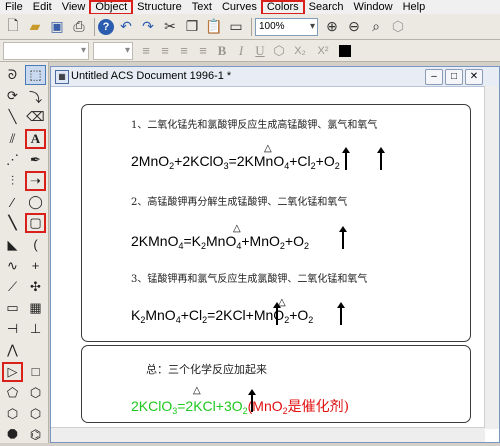 The width and height of the screenshot is (500, 446). What do you see at coordinates (12, 393) in the screenshot?
I see `cyclopentane-icon: ⬠` at bounding box center [12, 393].